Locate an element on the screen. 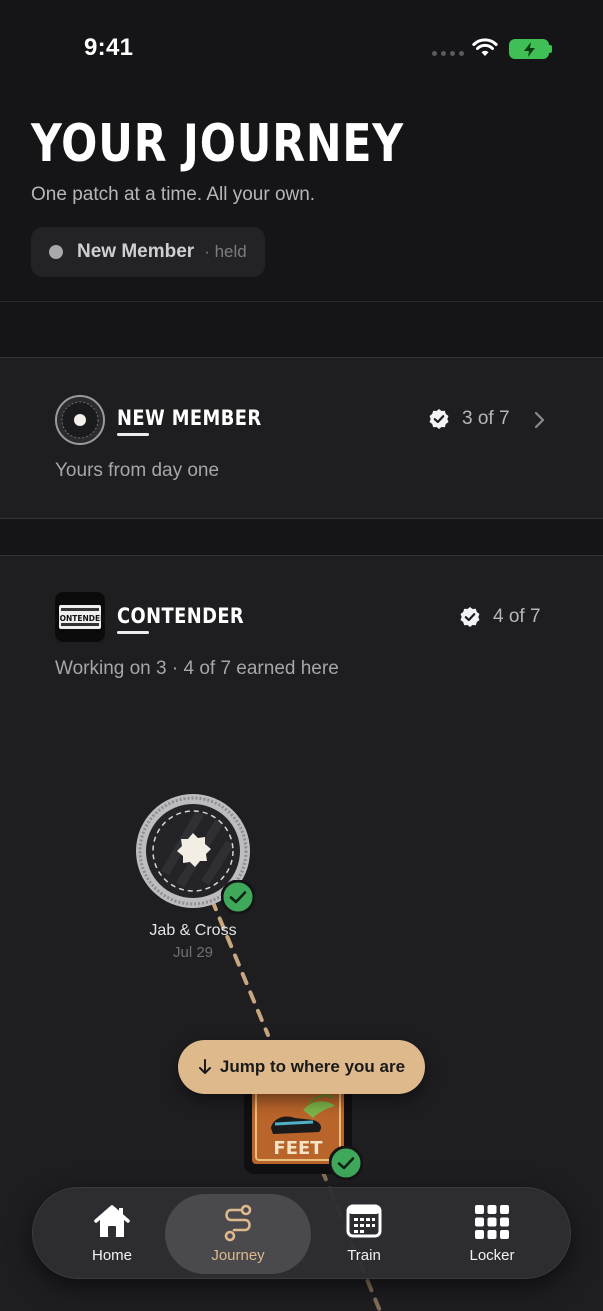  tab-journey: Journey is located at coordinates (238, 1234).